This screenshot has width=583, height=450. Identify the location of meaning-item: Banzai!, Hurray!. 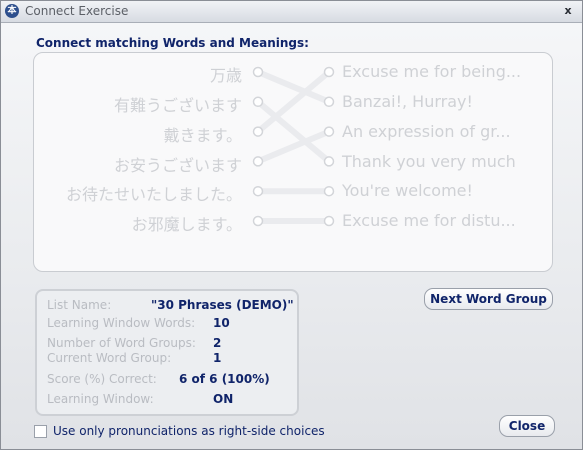
(407, 101).